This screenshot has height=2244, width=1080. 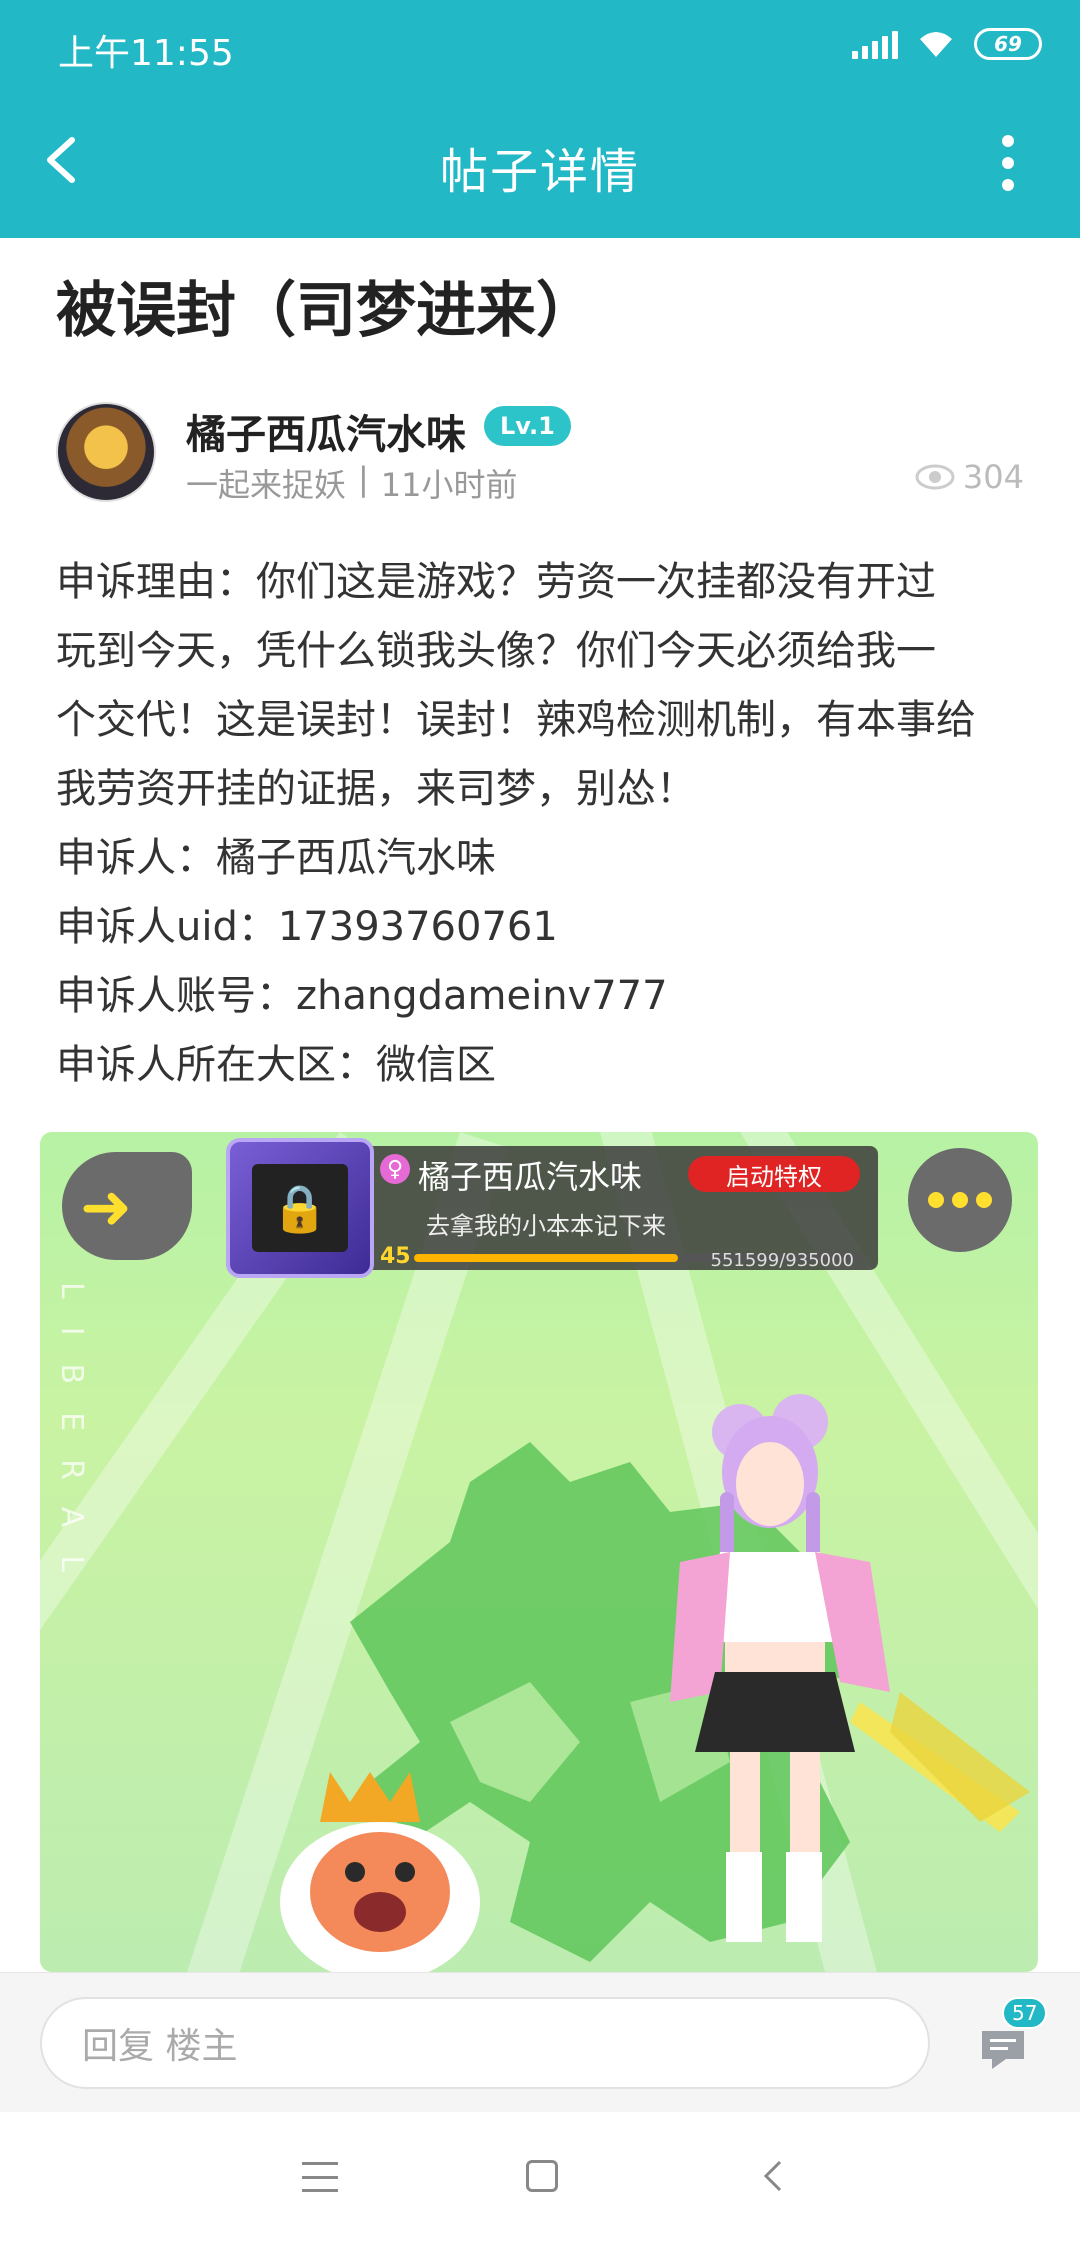 What do you see at coordinates (540, 119) in the screenshot?
I see `top-bar: 上午11:55 69 帖子详情` at bounding box center [540, 119].